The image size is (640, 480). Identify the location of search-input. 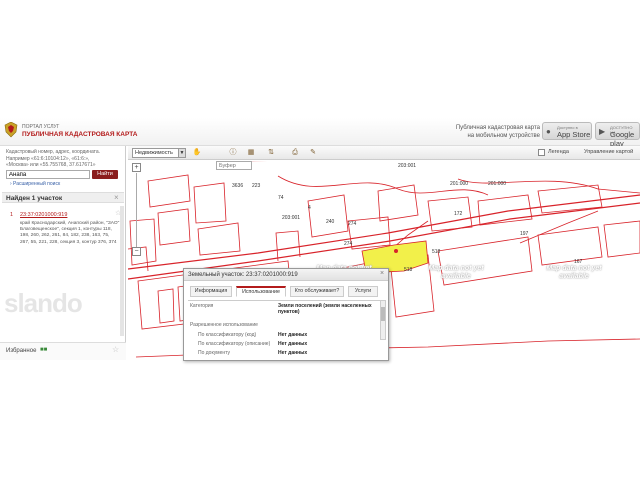
(48, 174).